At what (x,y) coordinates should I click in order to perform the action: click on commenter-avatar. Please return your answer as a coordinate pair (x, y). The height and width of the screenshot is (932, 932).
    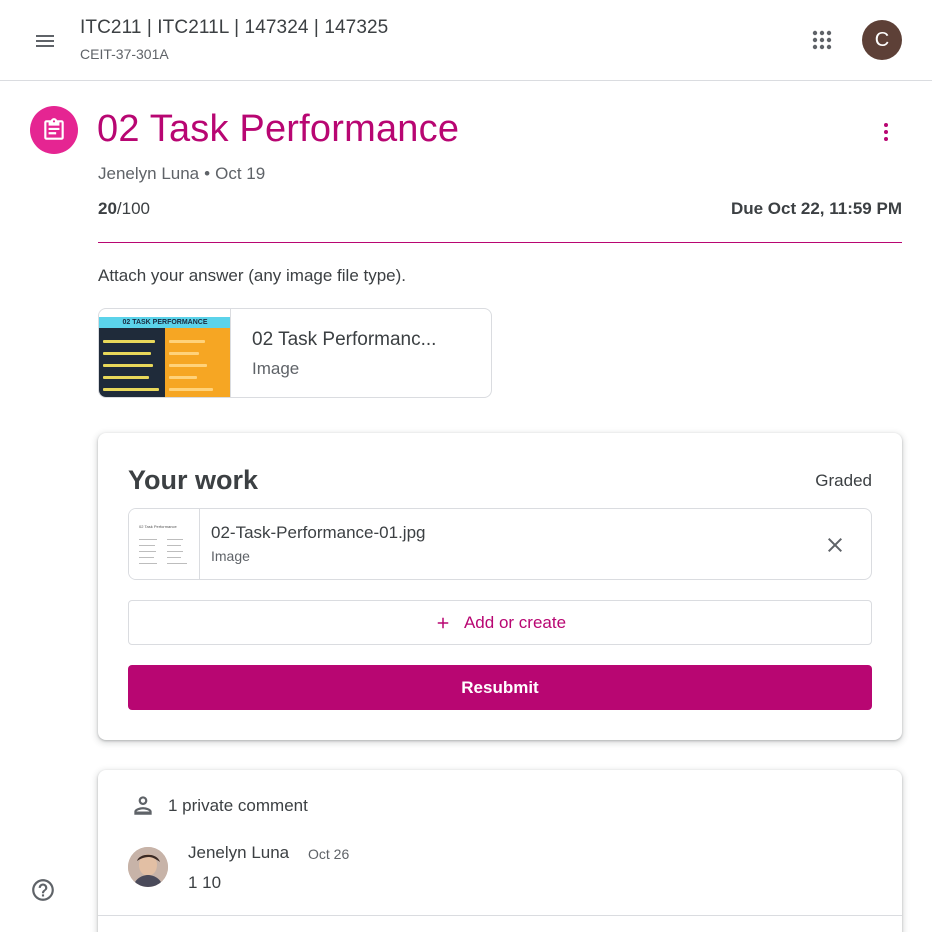
    Looking at the image, I should click on (148, 867).